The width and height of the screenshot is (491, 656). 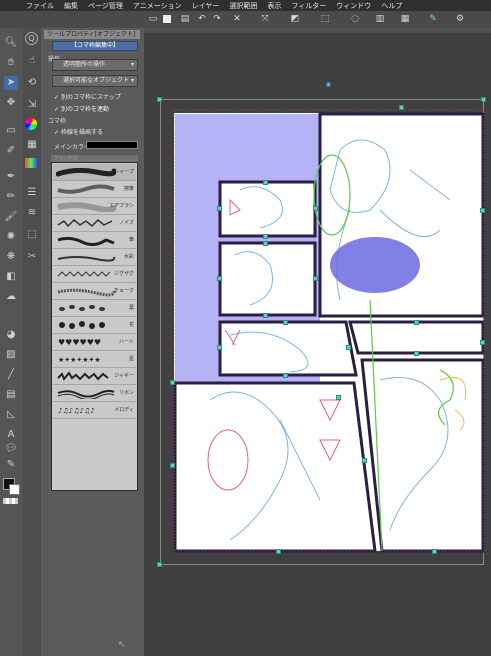 What do you see at coordinates (401, 107) in the screenshot?
I see `page-handle-top` at bounding box center [401, 107].